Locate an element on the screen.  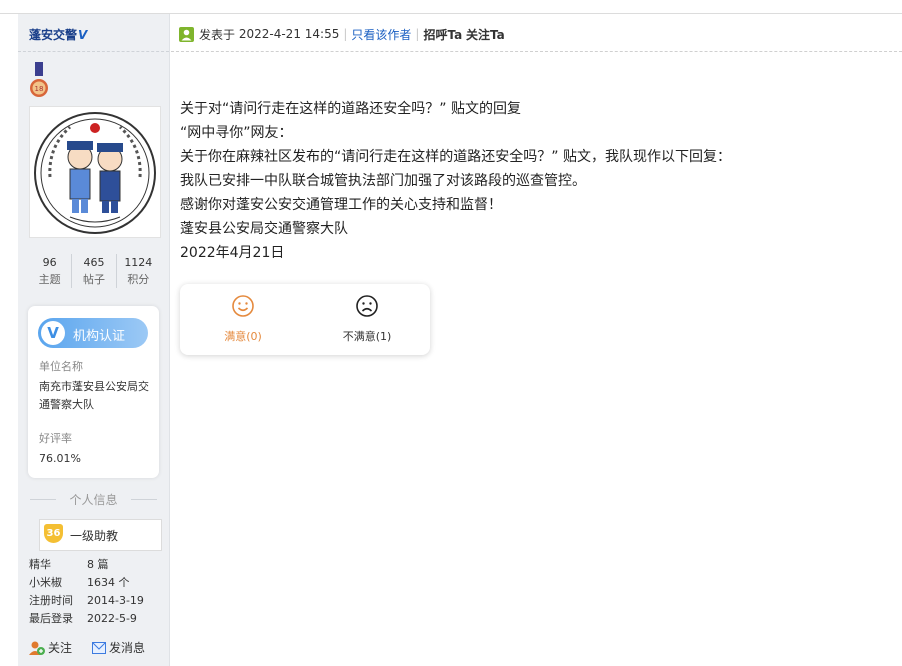
follow-button: 关注 is located at coordinates (50, 647).